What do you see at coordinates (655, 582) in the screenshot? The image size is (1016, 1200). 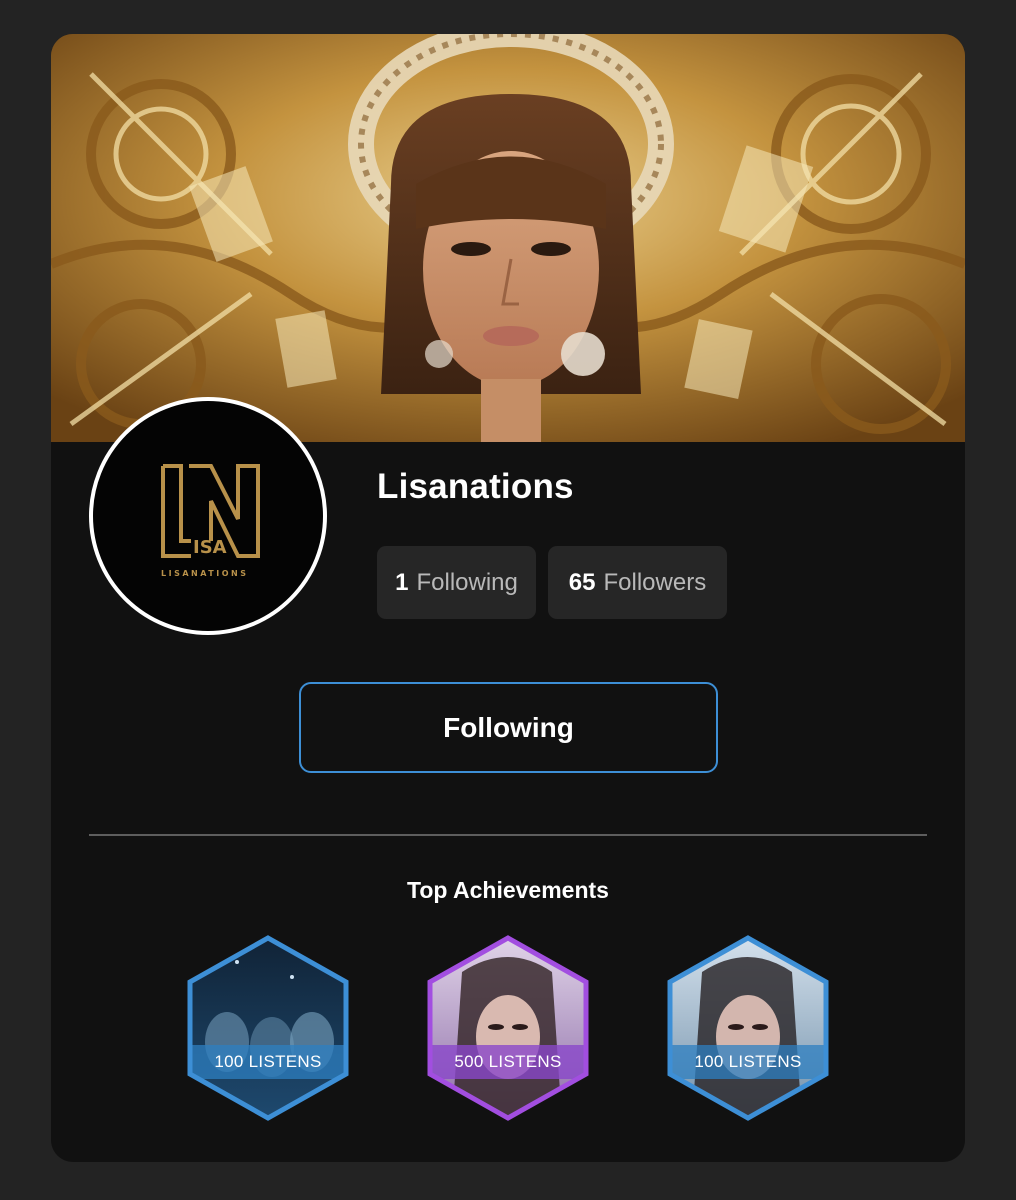 I see `followers-label: Followers` at bounding box center [655, 582].